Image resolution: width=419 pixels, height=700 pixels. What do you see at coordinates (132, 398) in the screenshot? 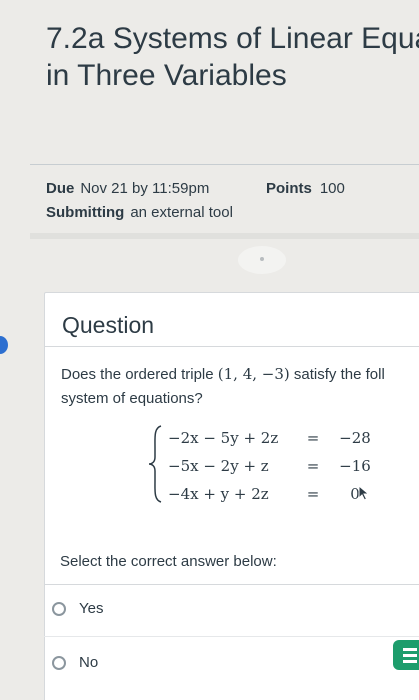
I see `question-text-line2: system of equations?` at bounding box center [132, 398].